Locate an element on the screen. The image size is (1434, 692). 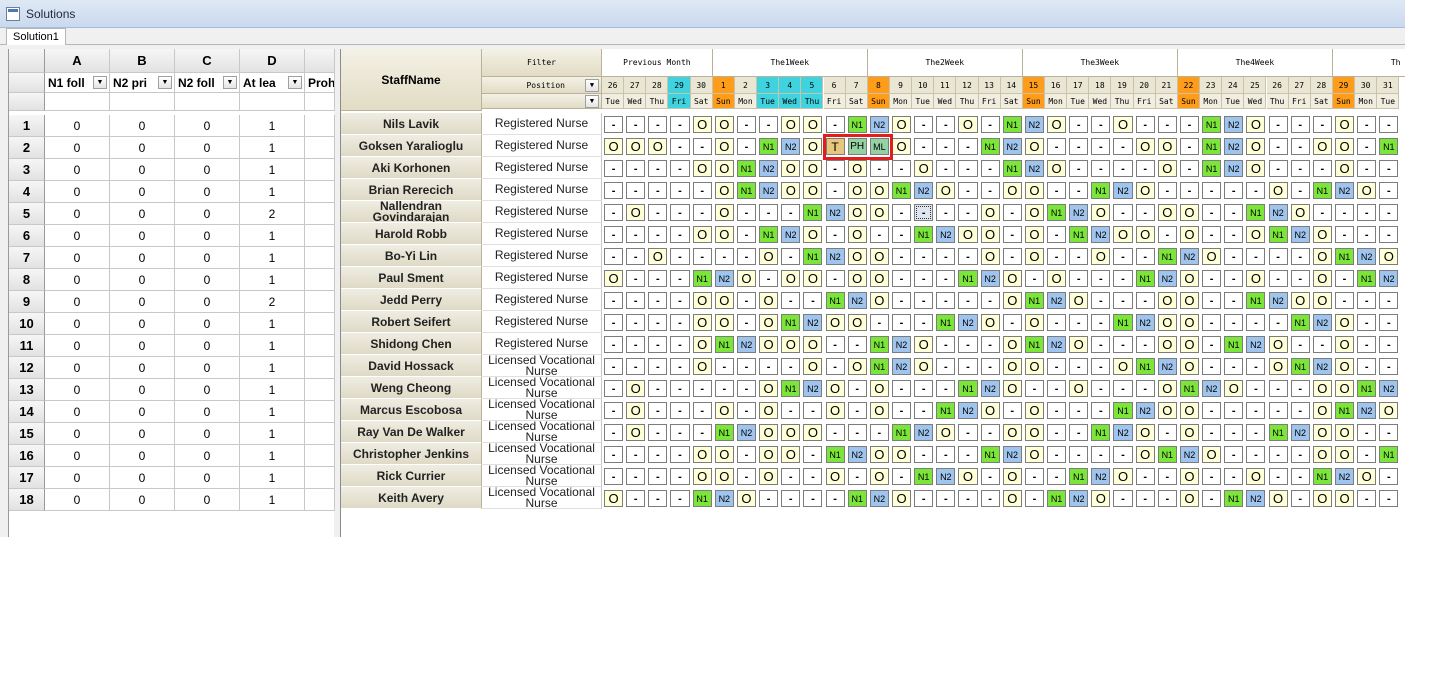
day-number-header: 28 is located at coordinates (1321, 85).